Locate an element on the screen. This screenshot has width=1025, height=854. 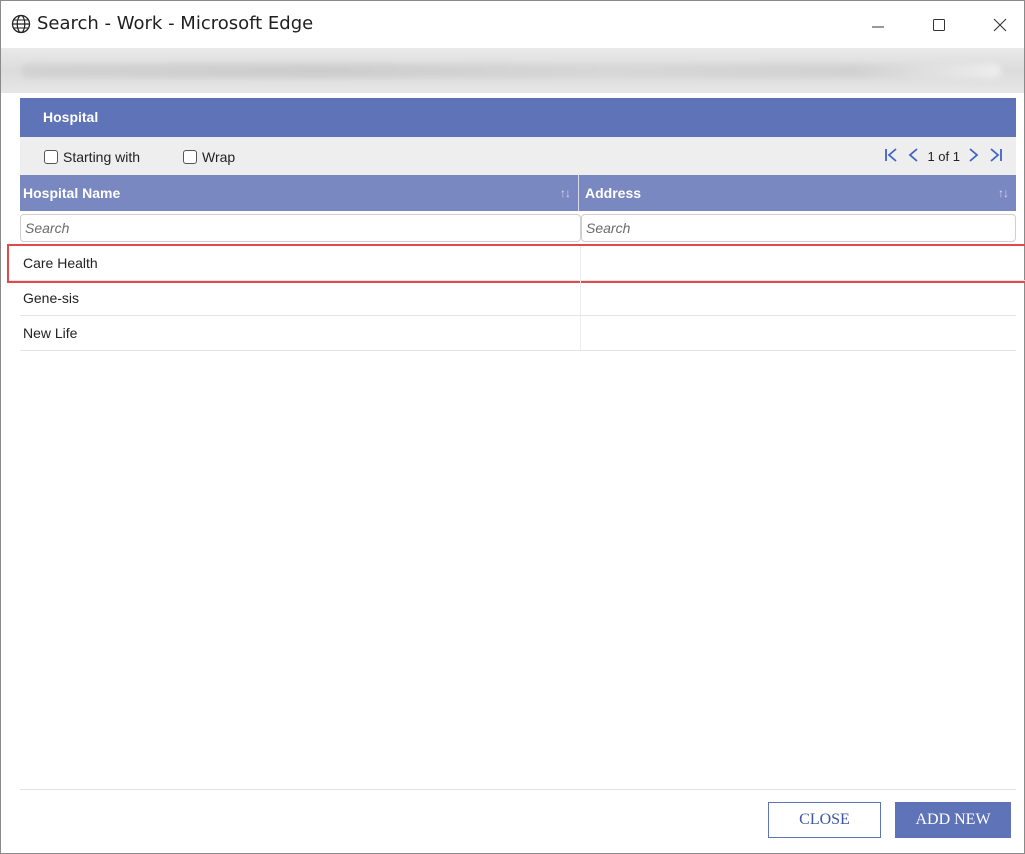
window-close-button is located at coordinates (1000, 24).